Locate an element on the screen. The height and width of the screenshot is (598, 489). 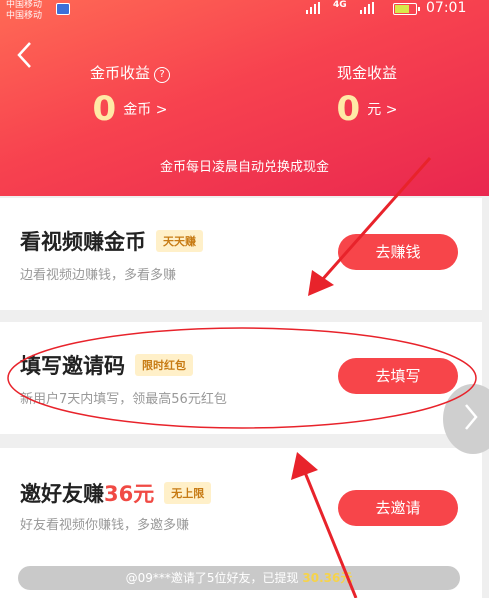
carrier-1: 中国移动 is located at coordinates (24, 5).